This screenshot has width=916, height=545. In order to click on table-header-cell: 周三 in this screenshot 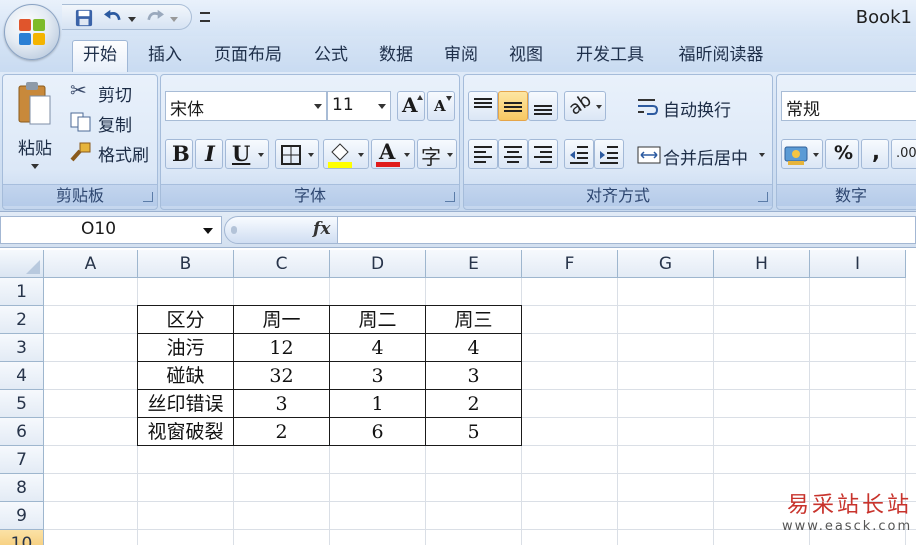, I will do `click(473, 319)`.